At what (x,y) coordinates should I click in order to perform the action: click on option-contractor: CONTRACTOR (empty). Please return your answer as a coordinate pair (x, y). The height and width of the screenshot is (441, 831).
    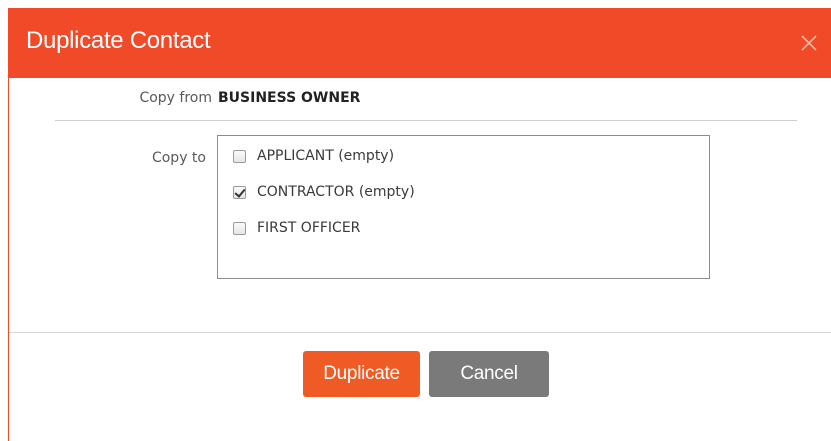
    Looking at the image, I should click on (324, 192).